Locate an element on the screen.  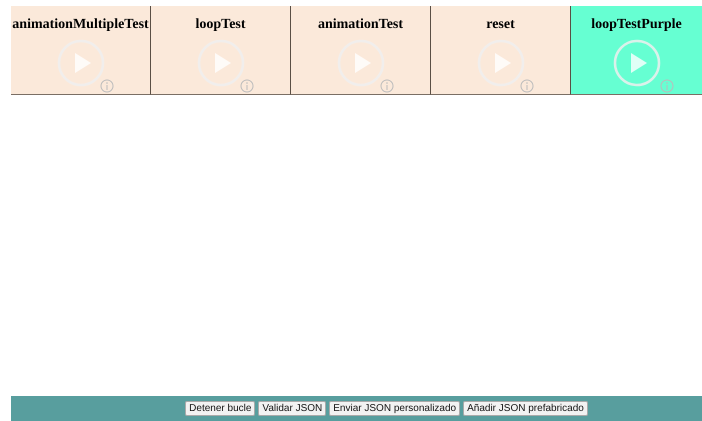
test-card: animationTest is located at coordinates (361, 50).